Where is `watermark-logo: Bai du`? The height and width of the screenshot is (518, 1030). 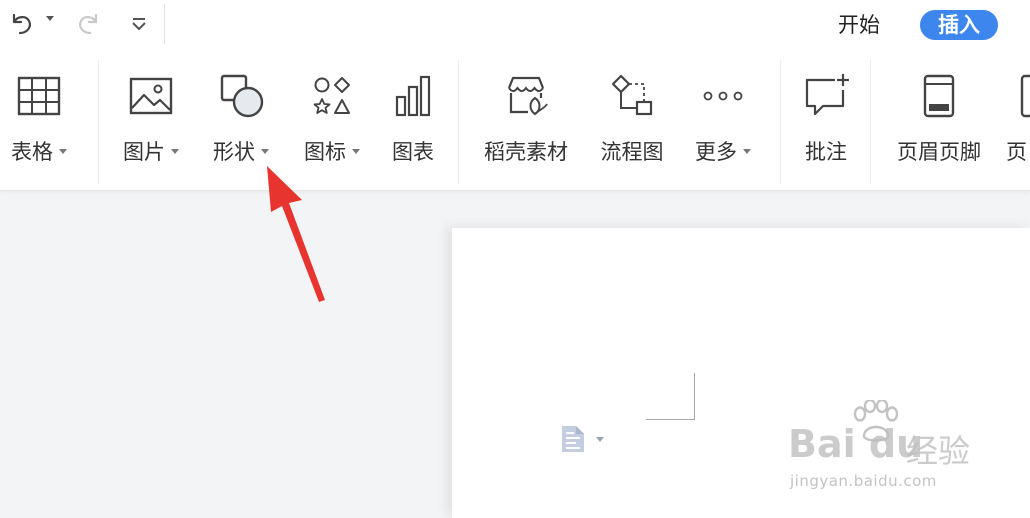
watermark-logo: Bai du is located at coordinates (856, 444).